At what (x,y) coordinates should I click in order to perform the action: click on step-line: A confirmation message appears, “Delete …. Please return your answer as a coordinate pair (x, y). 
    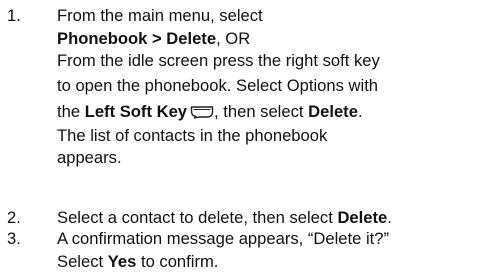
    Looking at the image, I should click on (269, 239).